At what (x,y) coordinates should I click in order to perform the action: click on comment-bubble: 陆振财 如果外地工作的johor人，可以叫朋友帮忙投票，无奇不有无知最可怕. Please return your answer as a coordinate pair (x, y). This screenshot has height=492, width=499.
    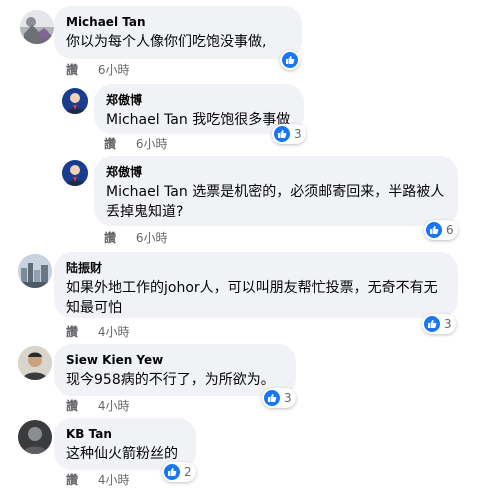
    Looking at the image, I should click on (256, 285).